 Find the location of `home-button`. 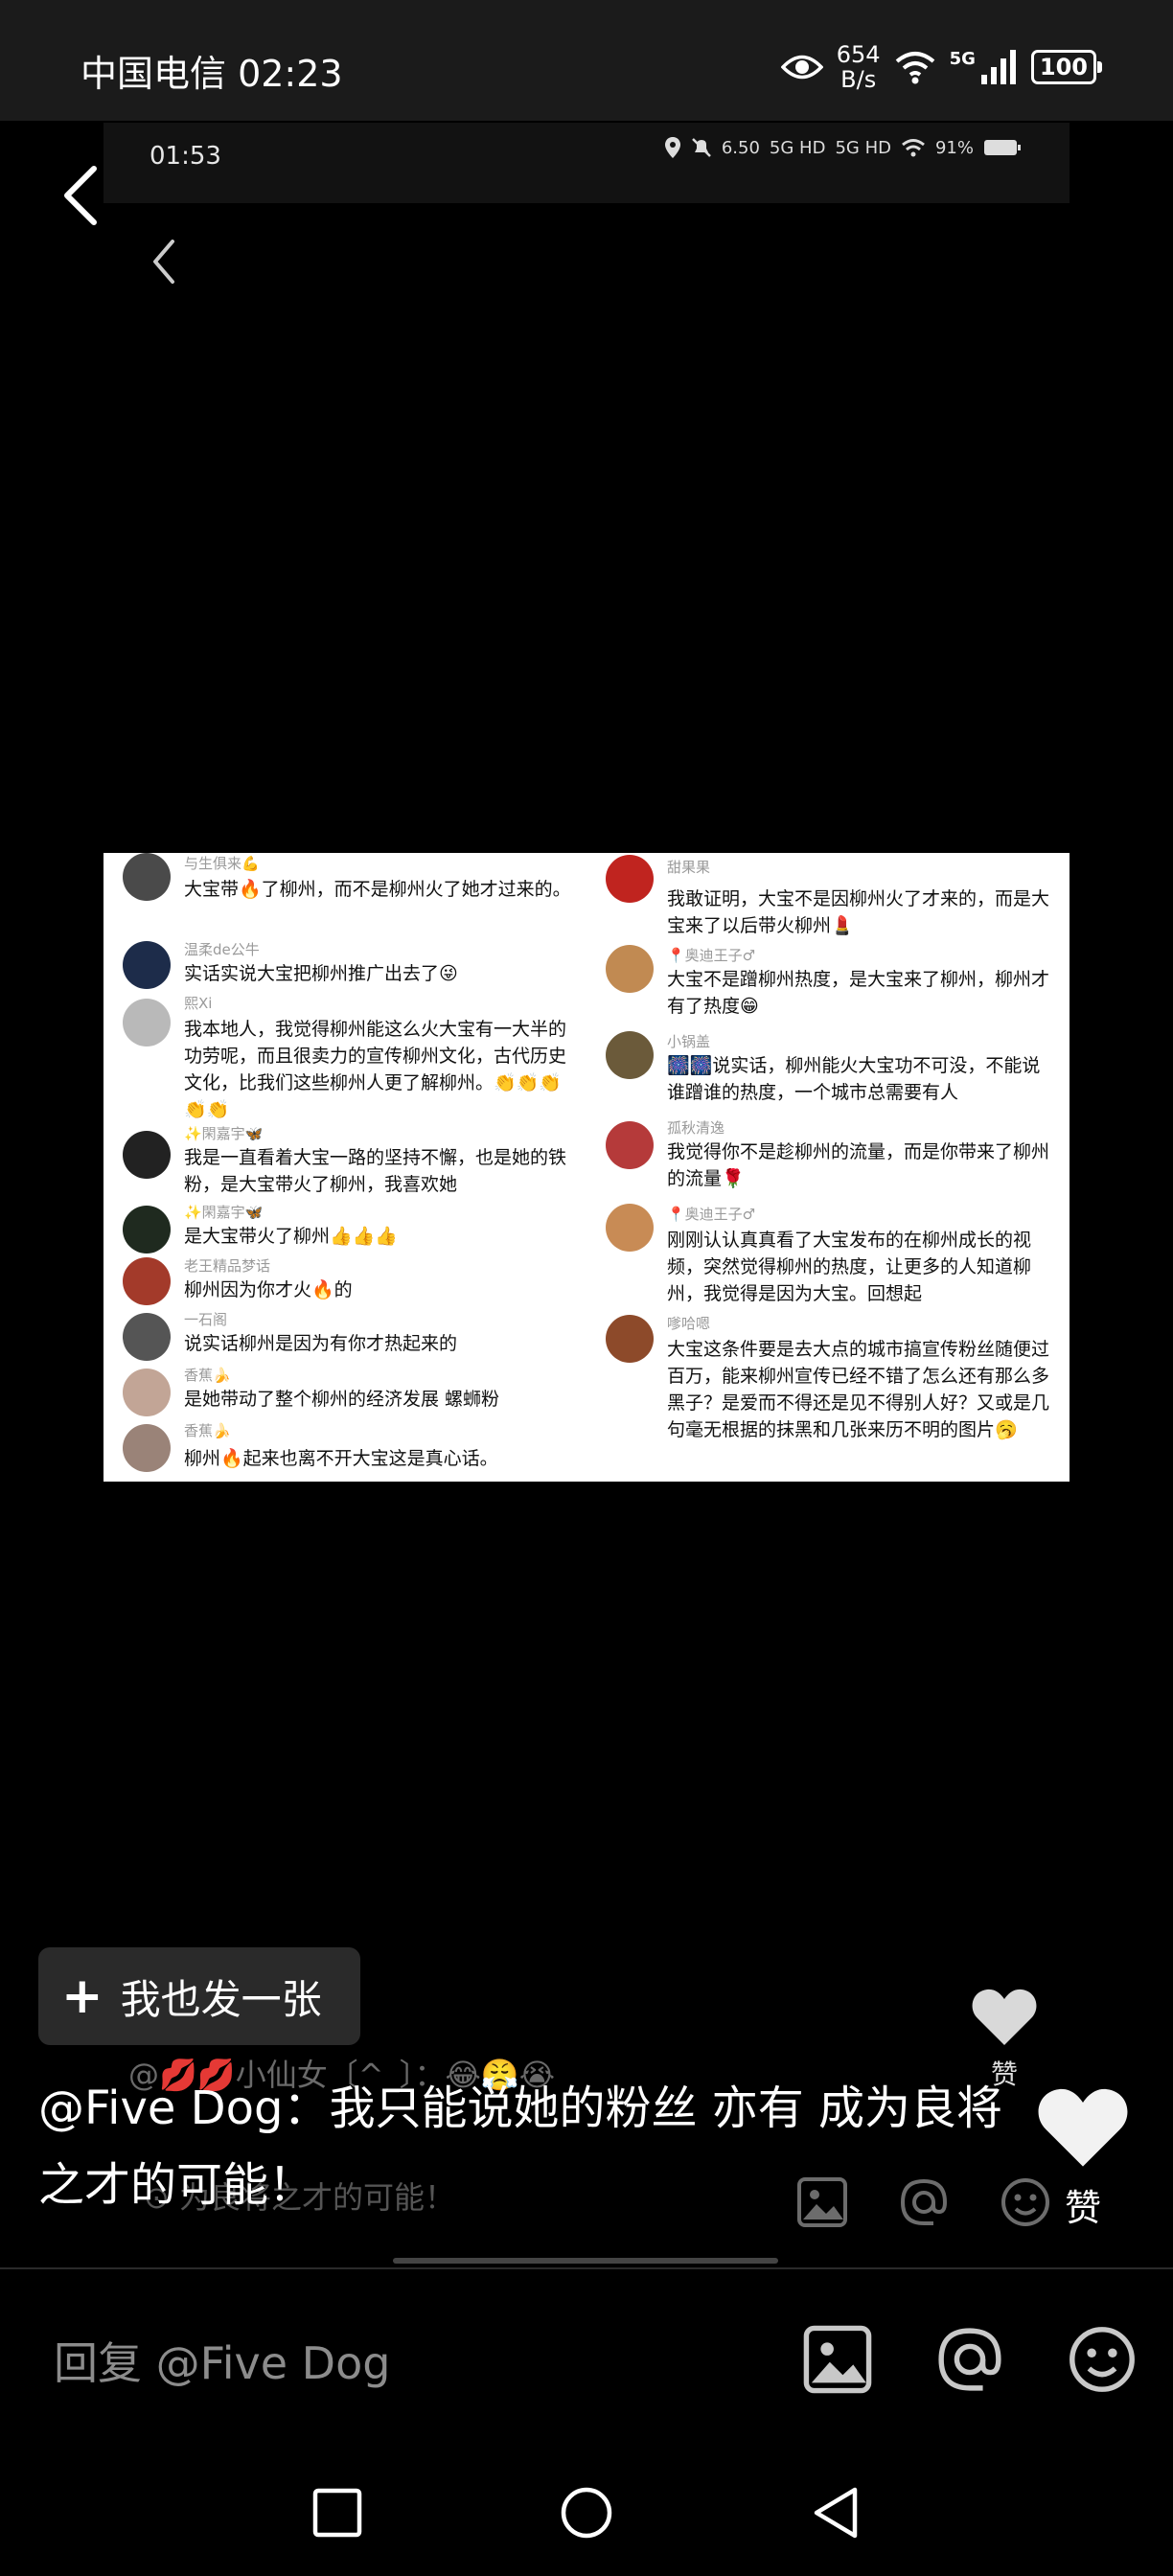

home-button is located at coordinates (586, 2513).